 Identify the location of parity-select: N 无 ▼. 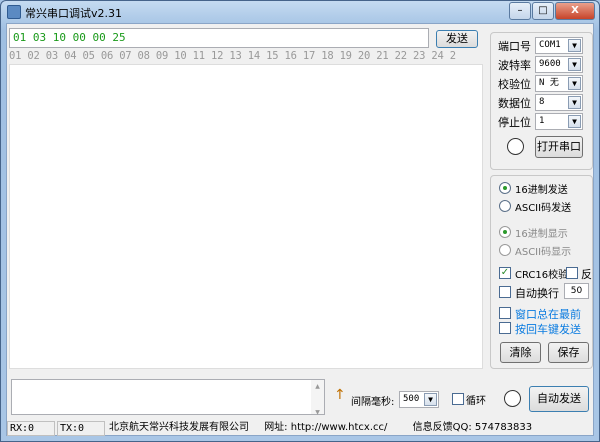
(559, 83).